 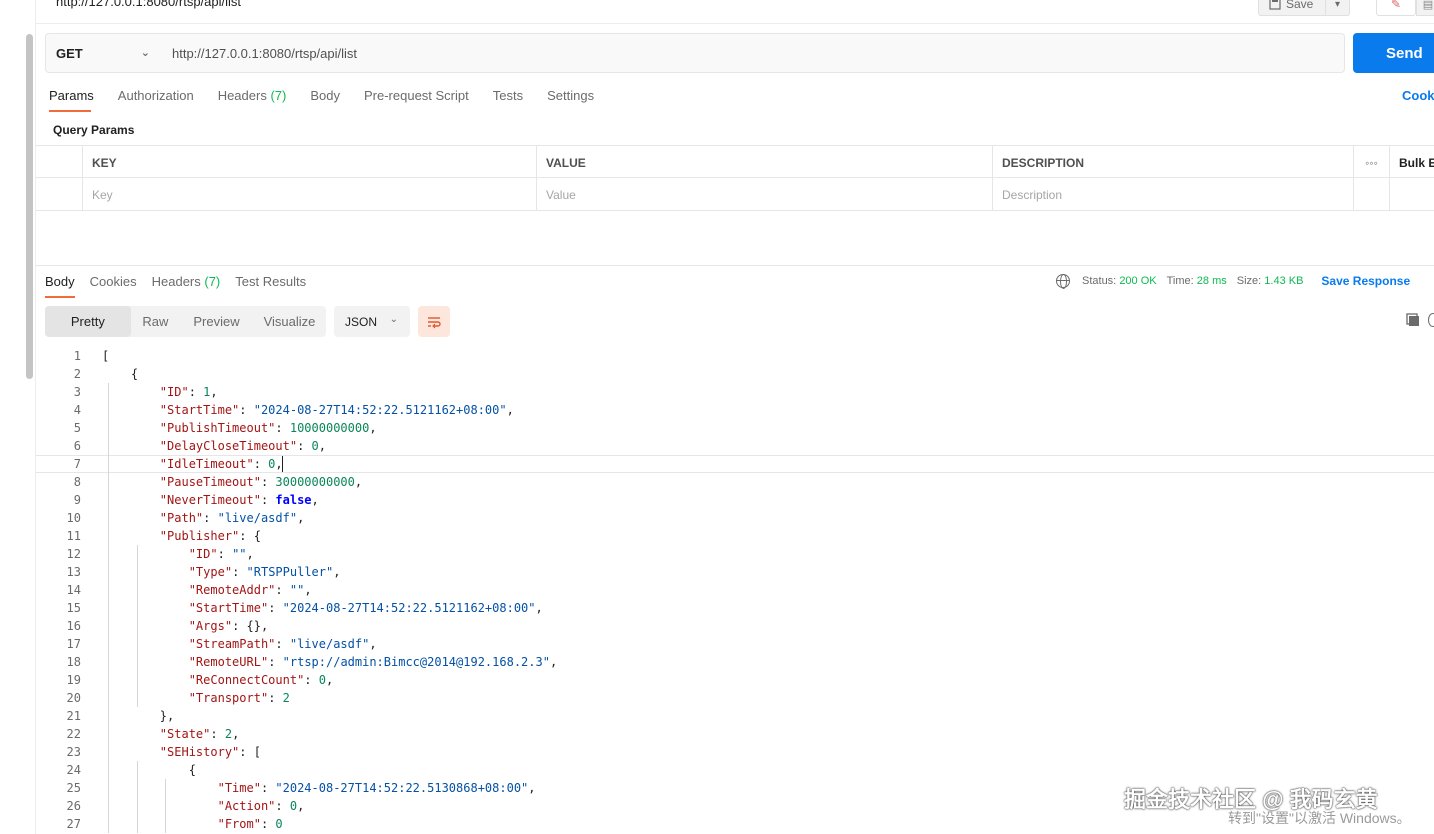 What do you see at coordinates (282, 644) in the screenshot?
I see `code-text: "StreamPath": "live/asdf",` at bounding box center [282, 644].